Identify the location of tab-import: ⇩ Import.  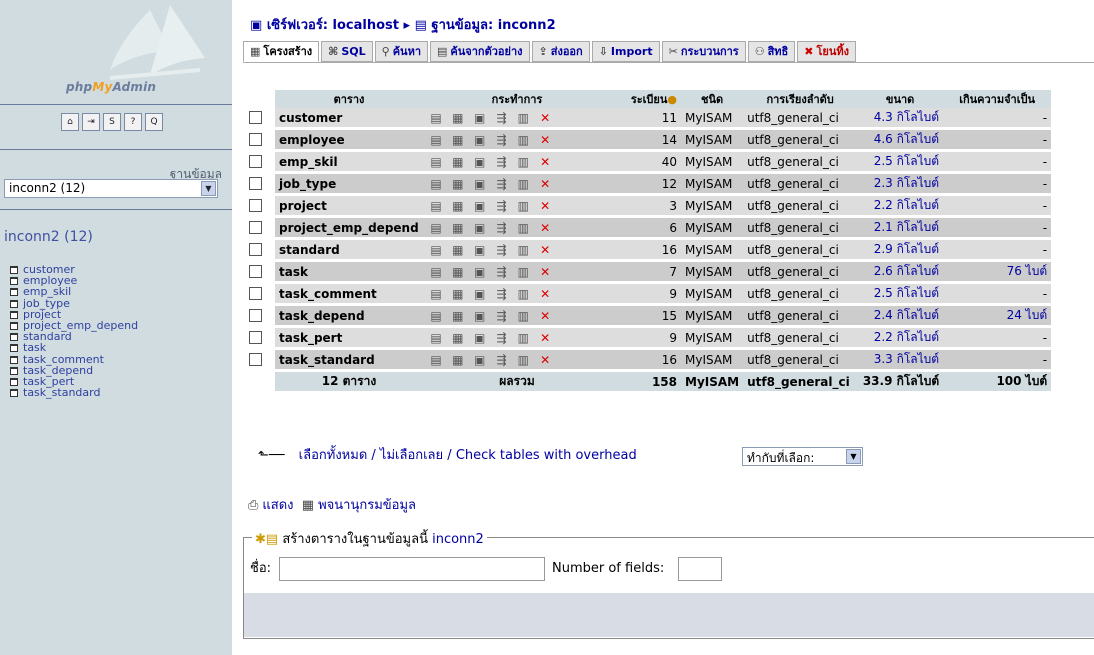
(625, 51).